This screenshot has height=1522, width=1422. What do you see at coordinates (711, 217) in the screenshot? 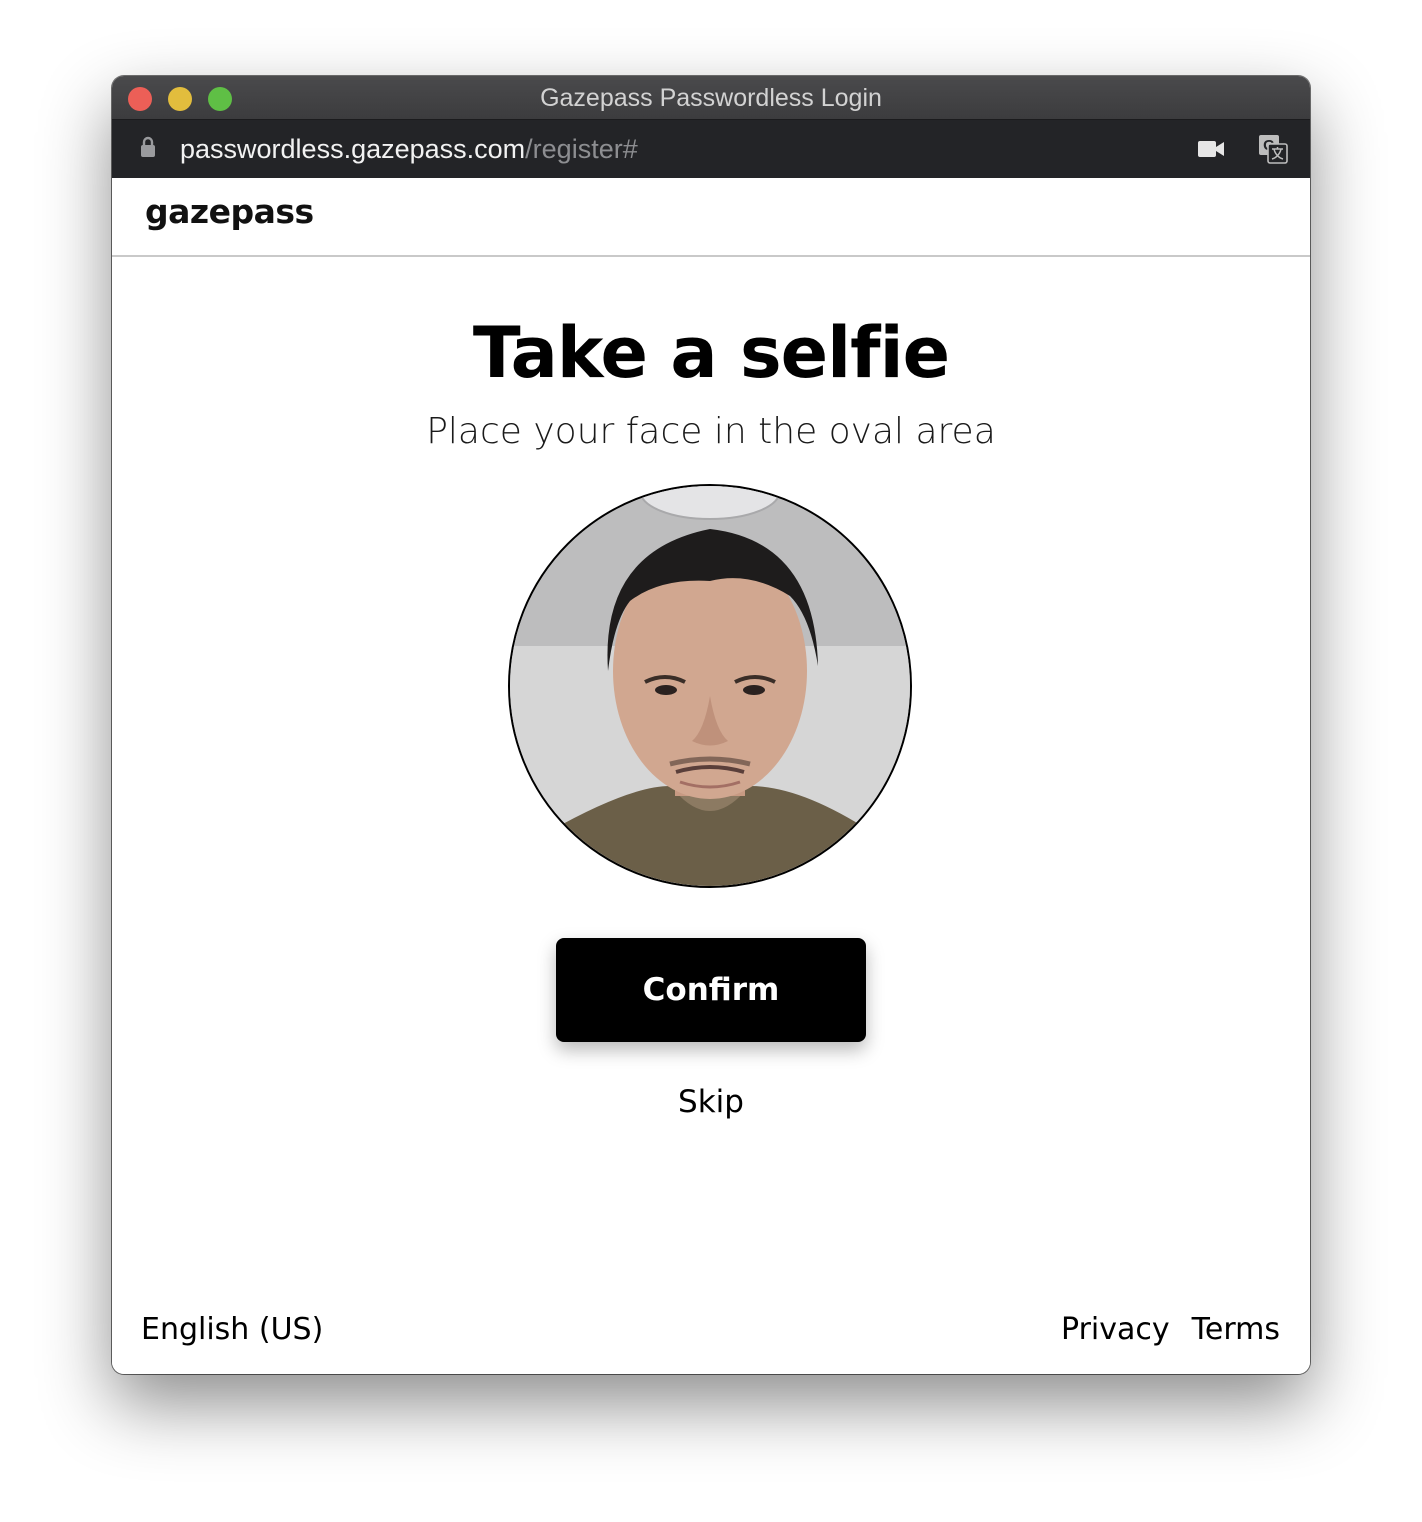
I see `app-header: gazepass` at bounding box center [711, 217].